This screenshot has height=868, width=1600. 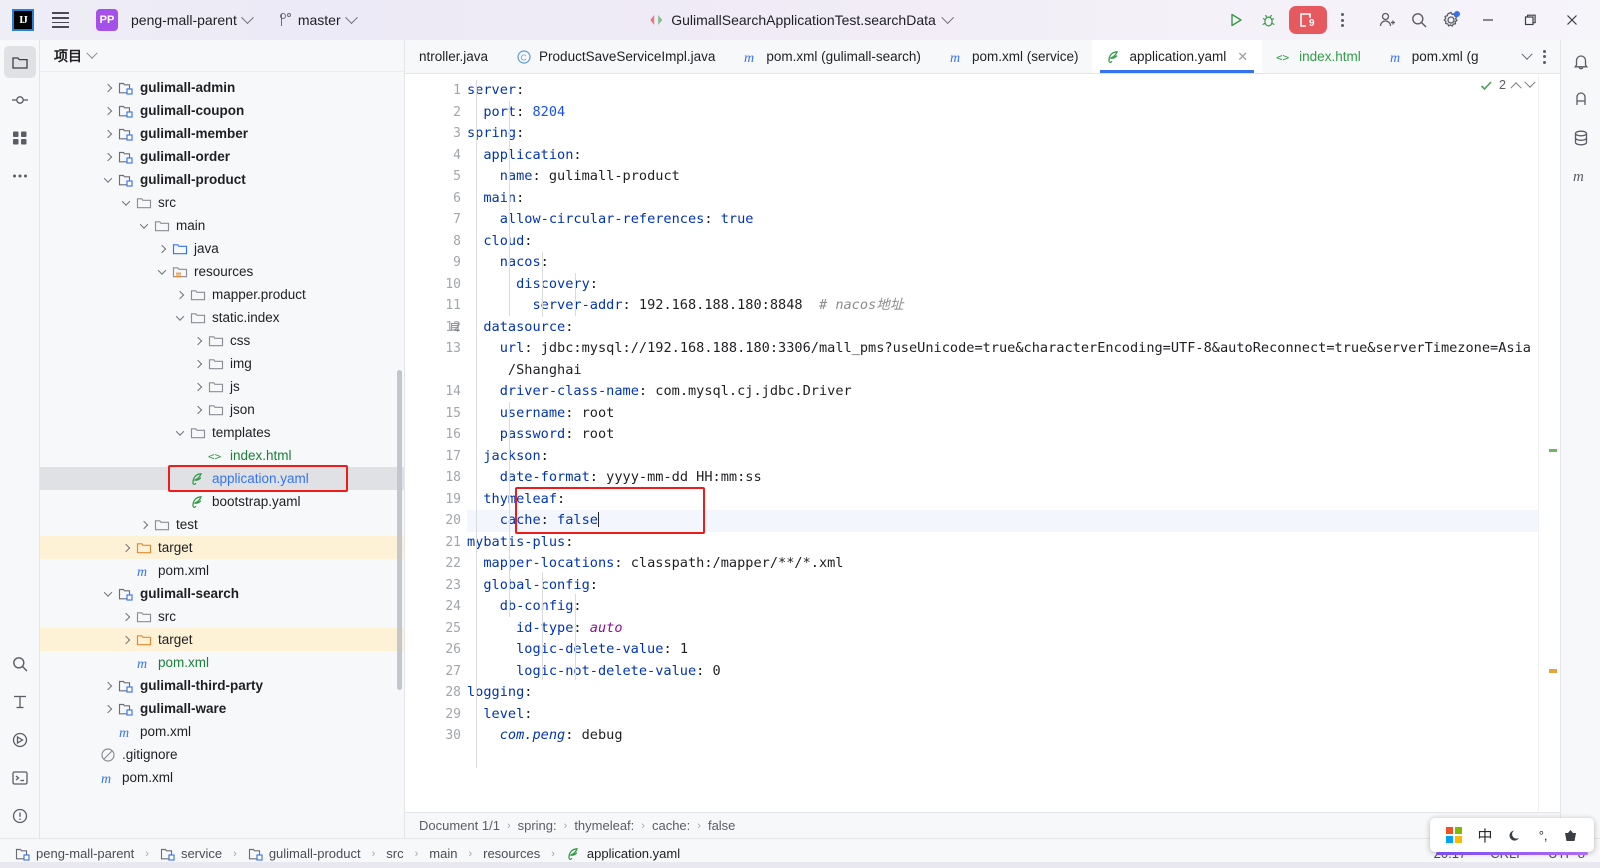 What do you see at coordinates (60, 20) in the screenshot?
I see `main-menu-icon` at bounding box center [60, 20].